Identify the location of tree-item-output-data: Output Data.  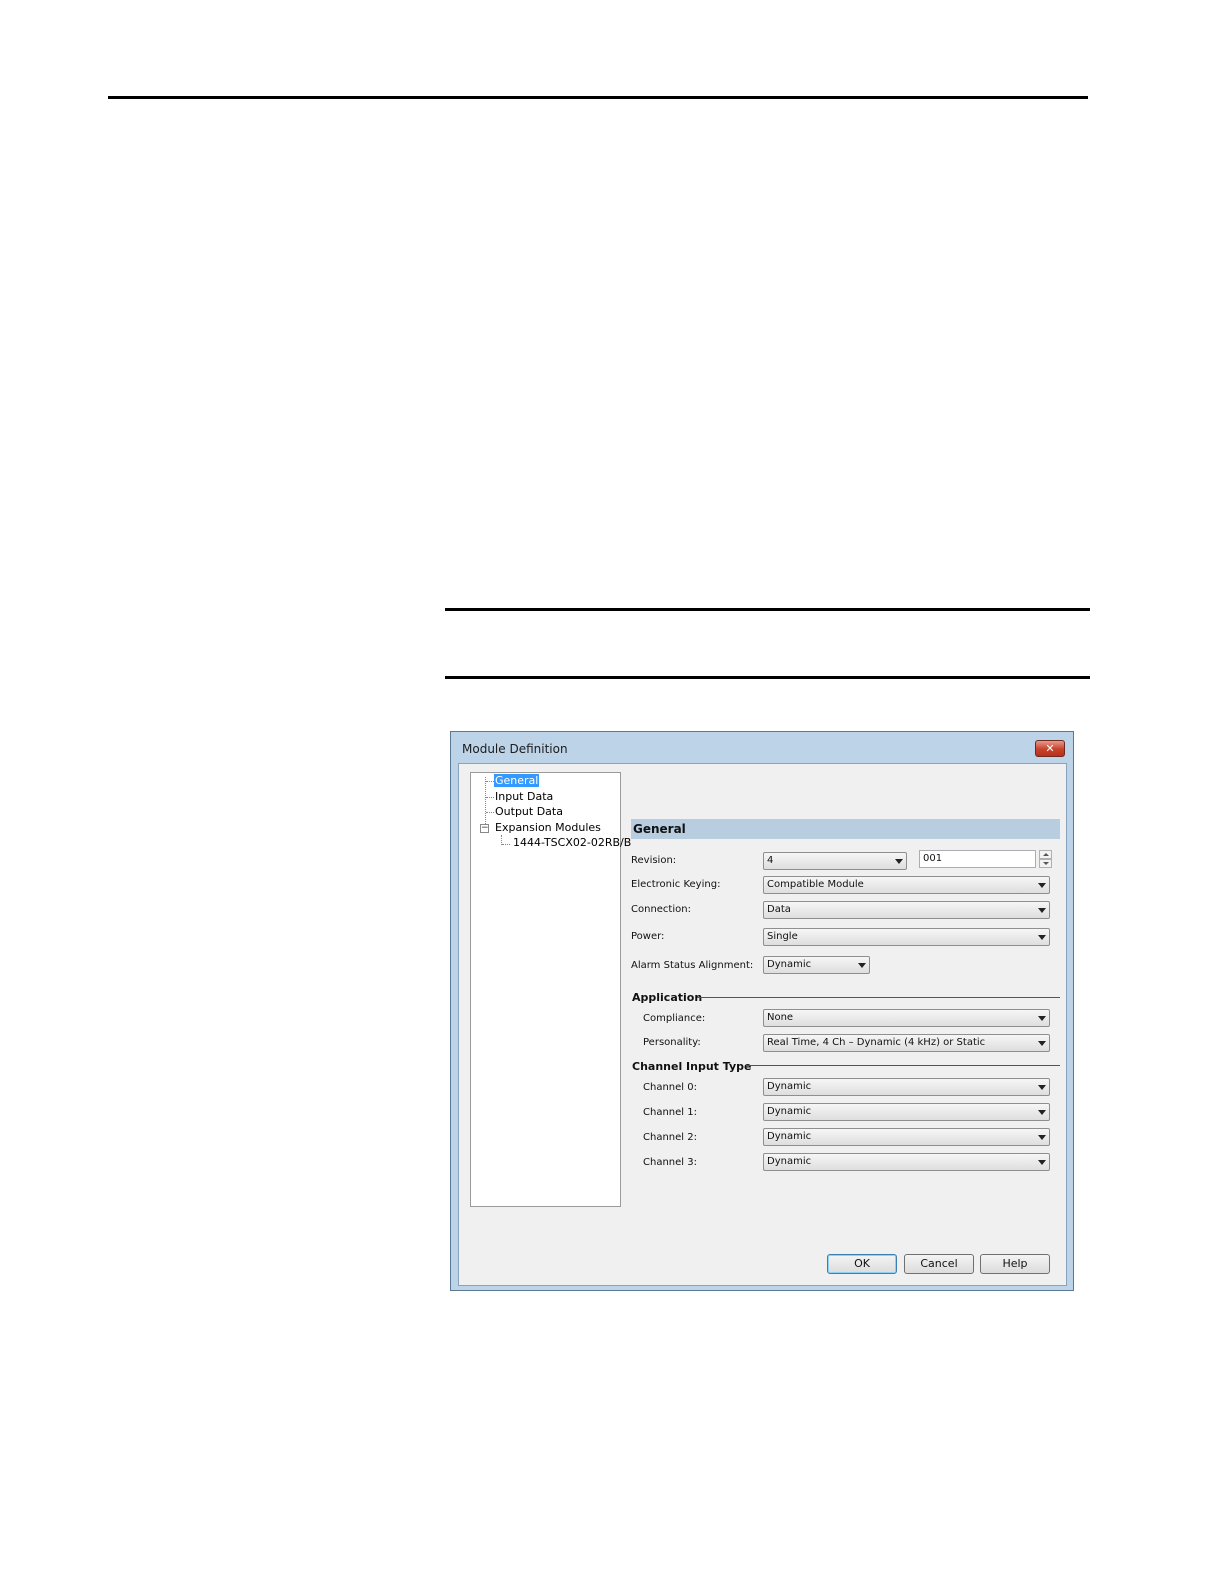
(529, 812).